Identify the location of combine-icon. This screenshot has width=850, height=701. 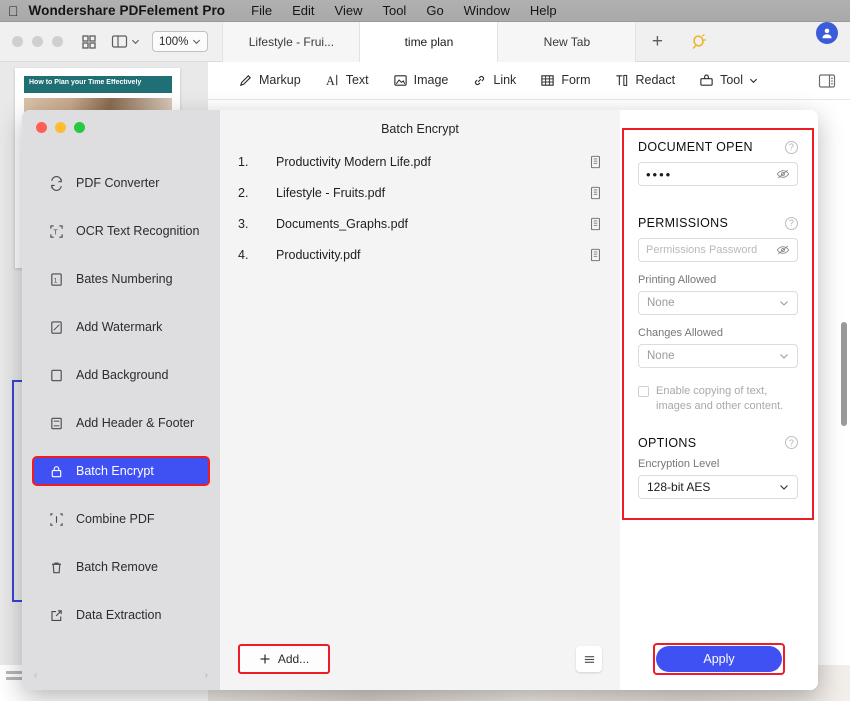
(56, 519).